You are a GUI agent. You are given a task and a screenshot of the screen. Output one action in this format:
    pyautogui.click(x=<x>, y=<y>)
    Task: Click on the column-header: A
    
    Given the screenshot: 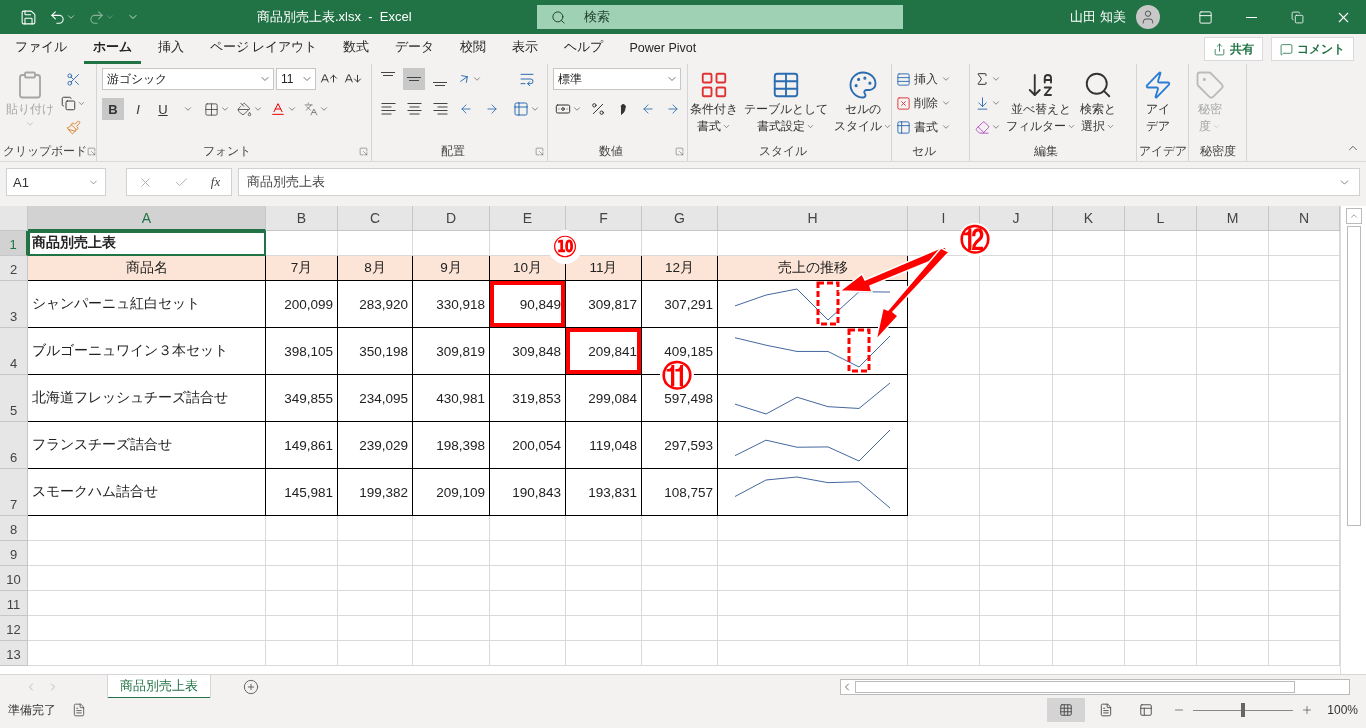 What is the action you would take?
    pyautogui.click(x=147, y=218)
    